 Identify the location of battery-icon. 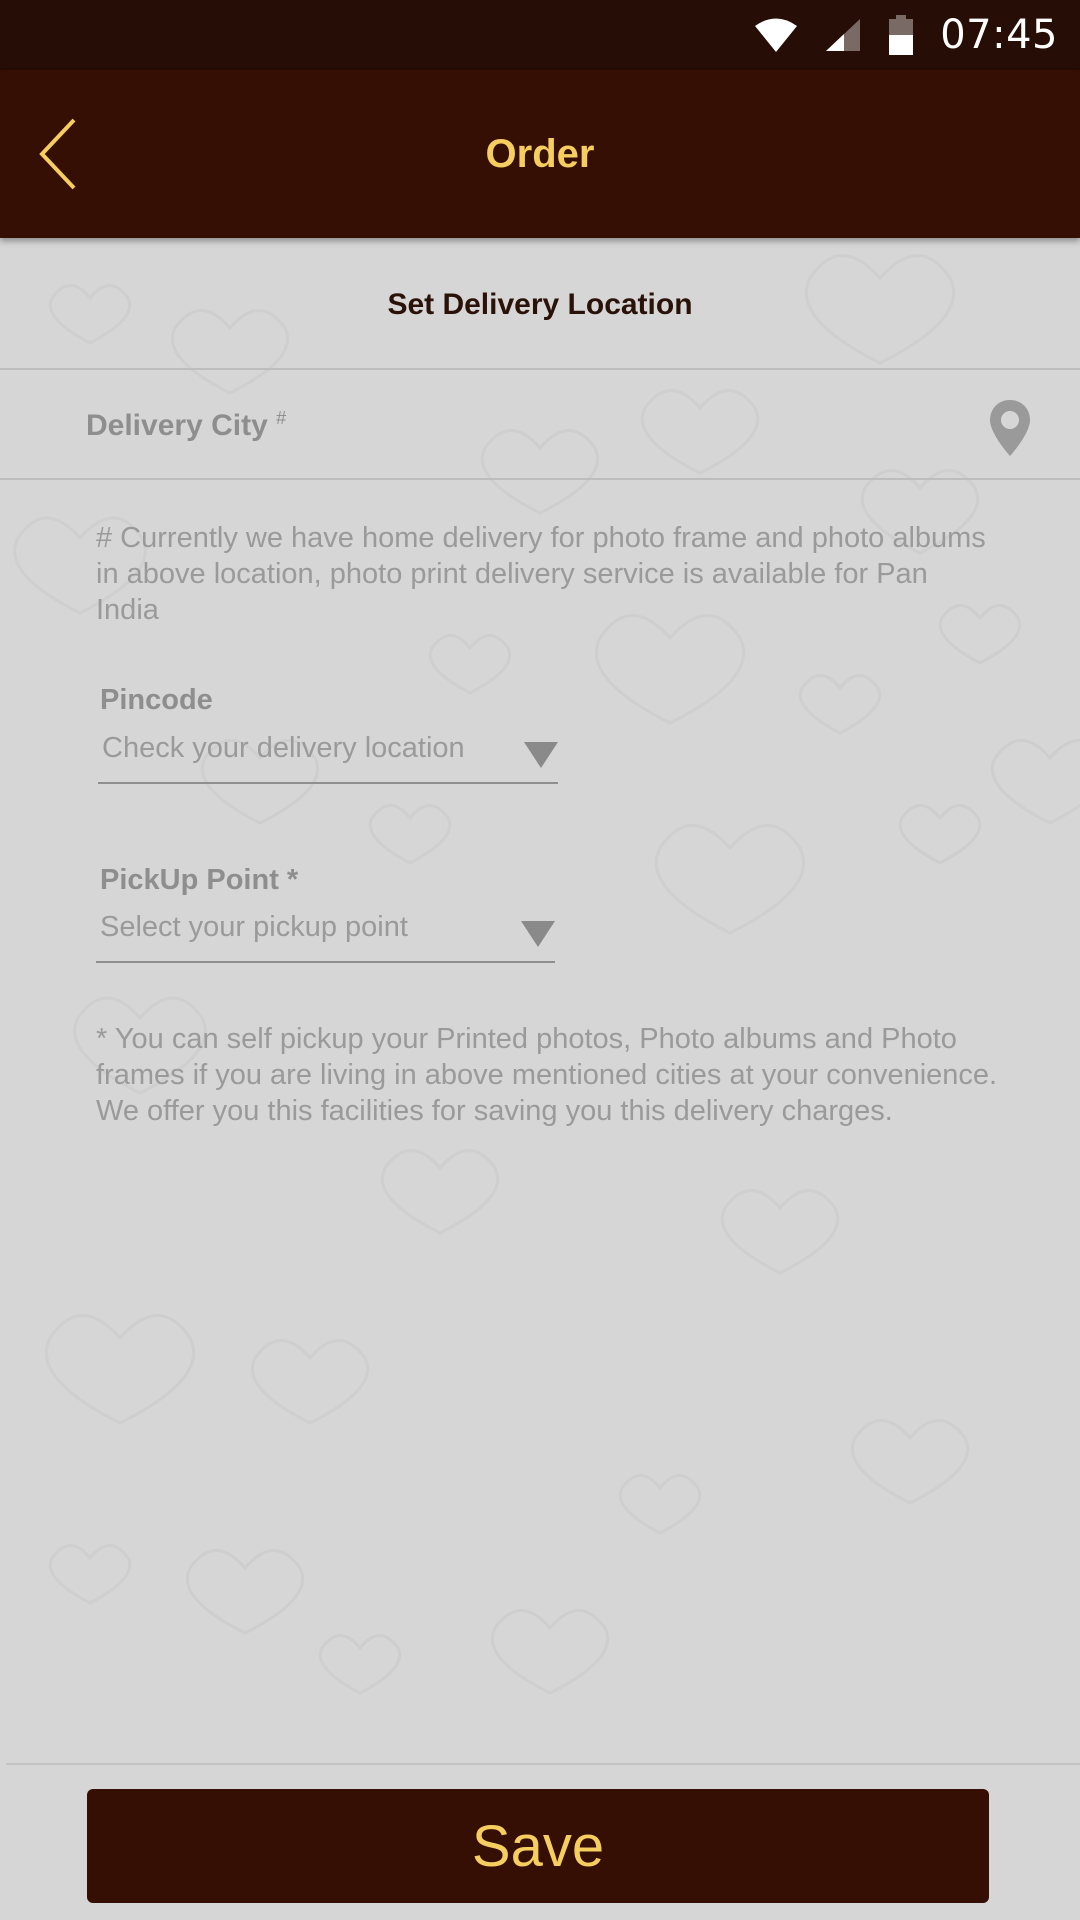
(901, 35).